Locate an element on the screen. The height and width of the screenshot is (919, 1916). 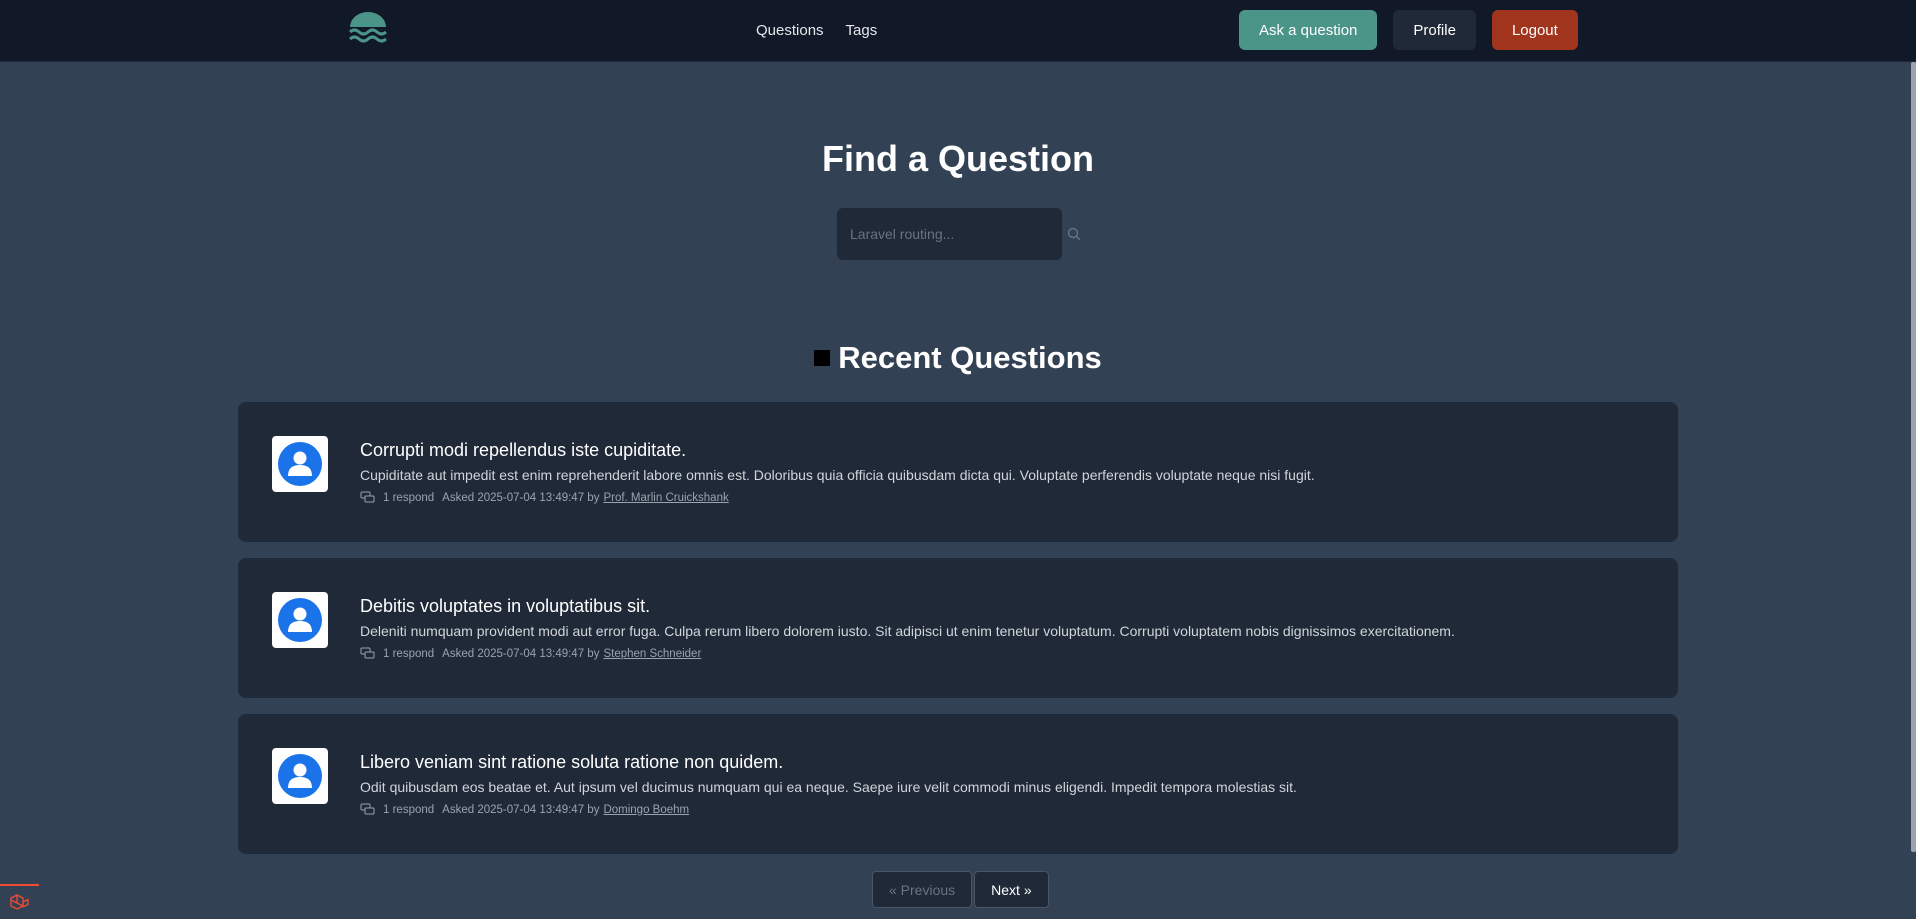
author-link: Domingo Boehm is located at coordinates (646, 810).